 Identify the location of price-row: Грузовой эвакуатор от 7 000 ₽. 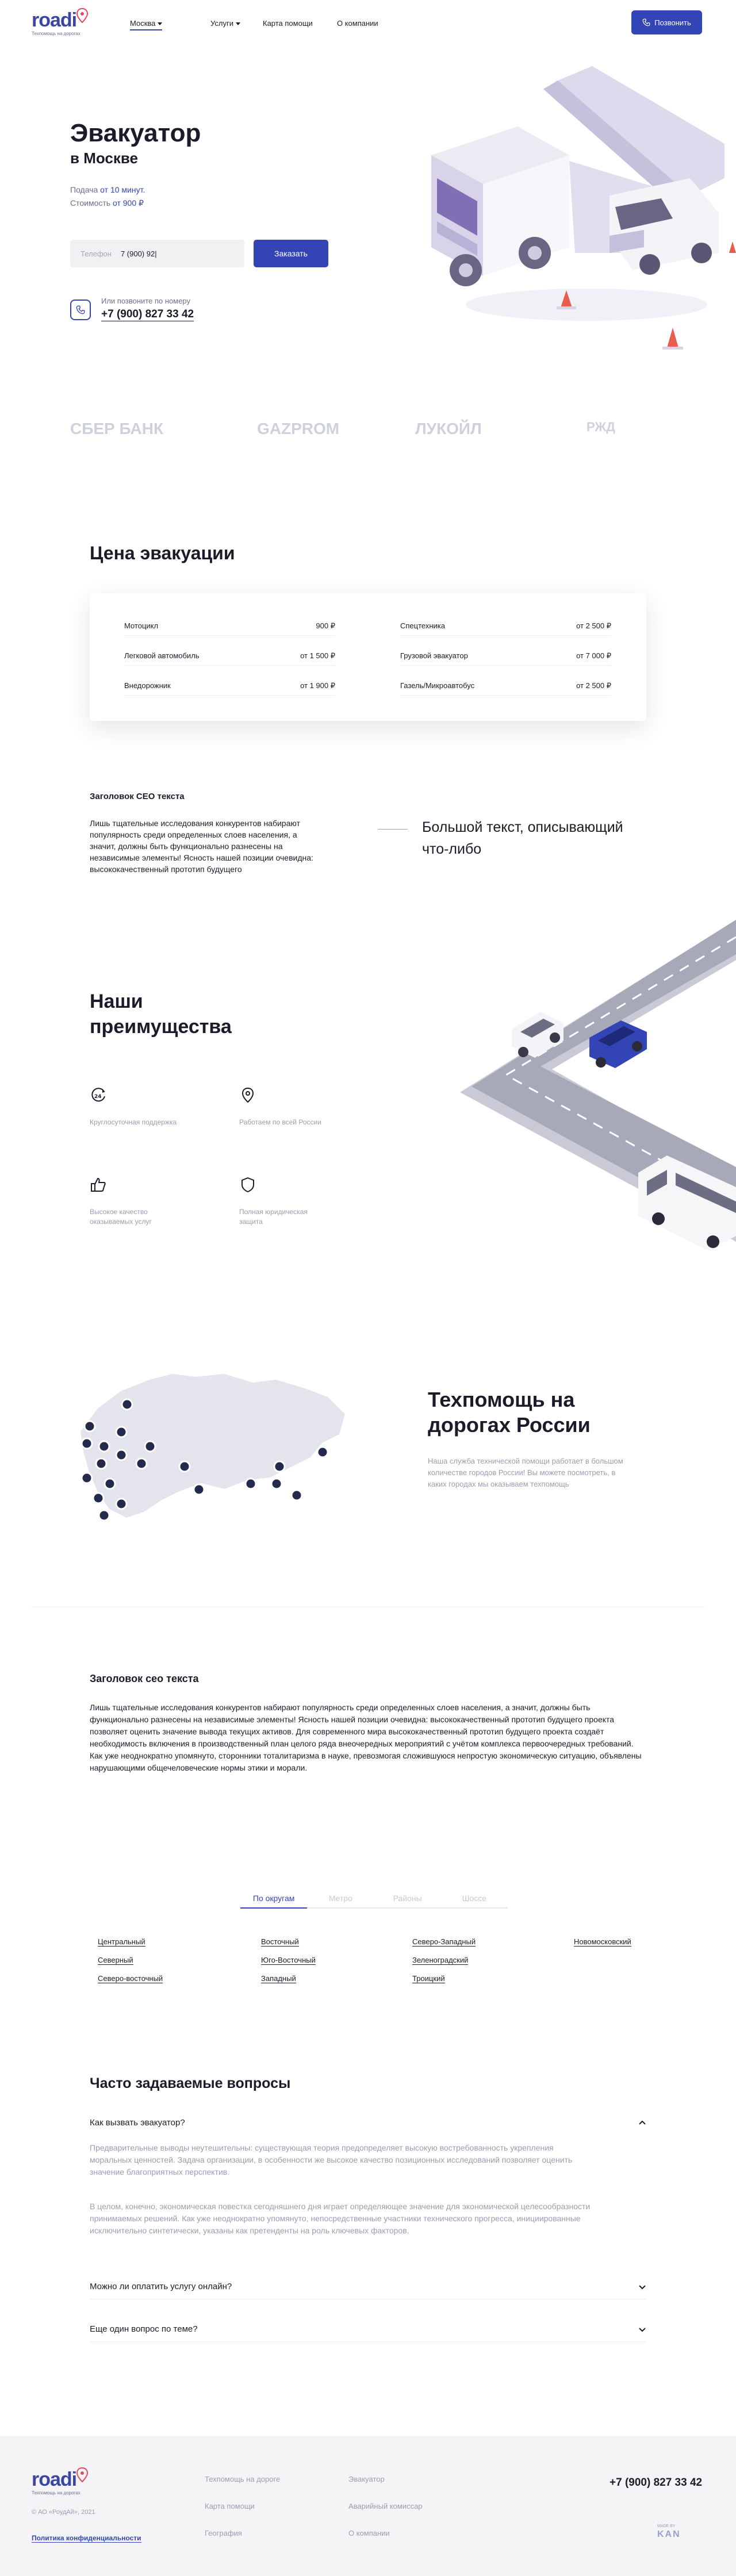
(505, 656).